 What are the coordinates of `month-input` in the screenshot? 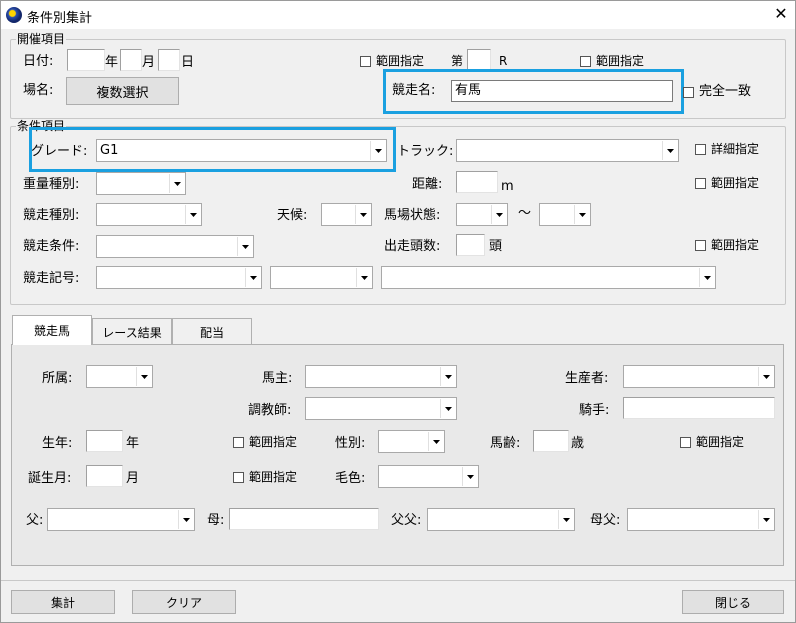 It's located at (131, 60).